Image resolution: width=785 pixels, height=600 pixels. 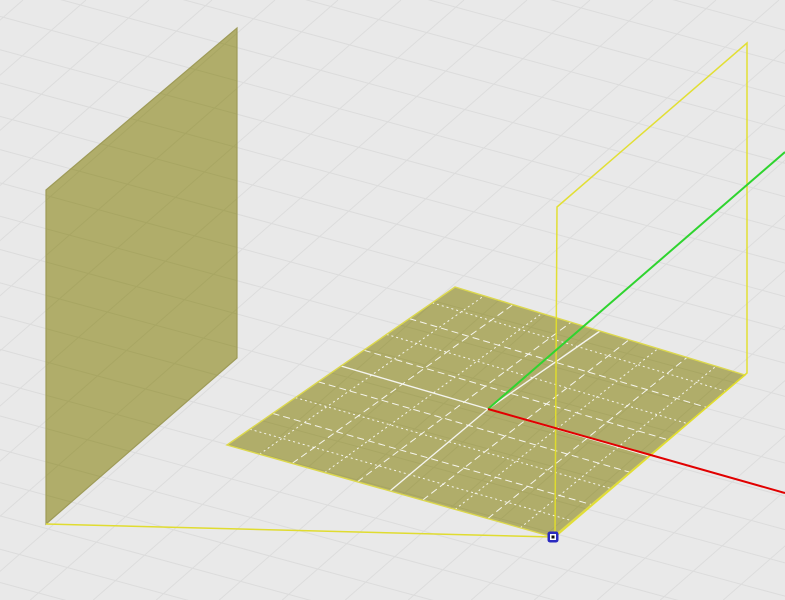 What do you see at coordinates (553, 537) in the screenshot?
I see `point-marker-core` at bounding box center [553, 537].